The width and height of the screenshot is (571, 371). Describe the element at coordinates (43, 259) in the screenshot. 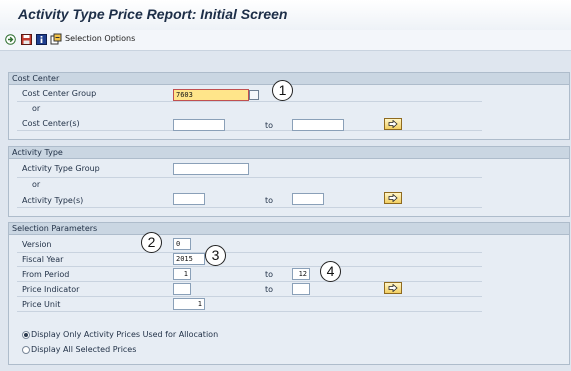

I see `fiscal-year-label: Fiscal Year` at that location.